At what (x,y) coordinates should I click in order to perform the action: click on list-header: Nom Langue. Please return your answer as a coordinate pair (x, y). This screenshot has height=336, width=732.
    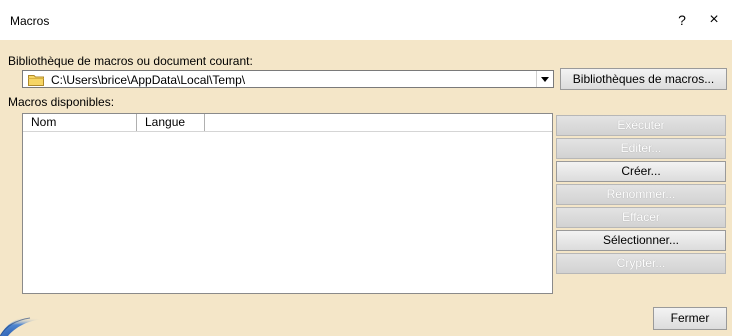
    Looking at the image, I should click on (287, 123).